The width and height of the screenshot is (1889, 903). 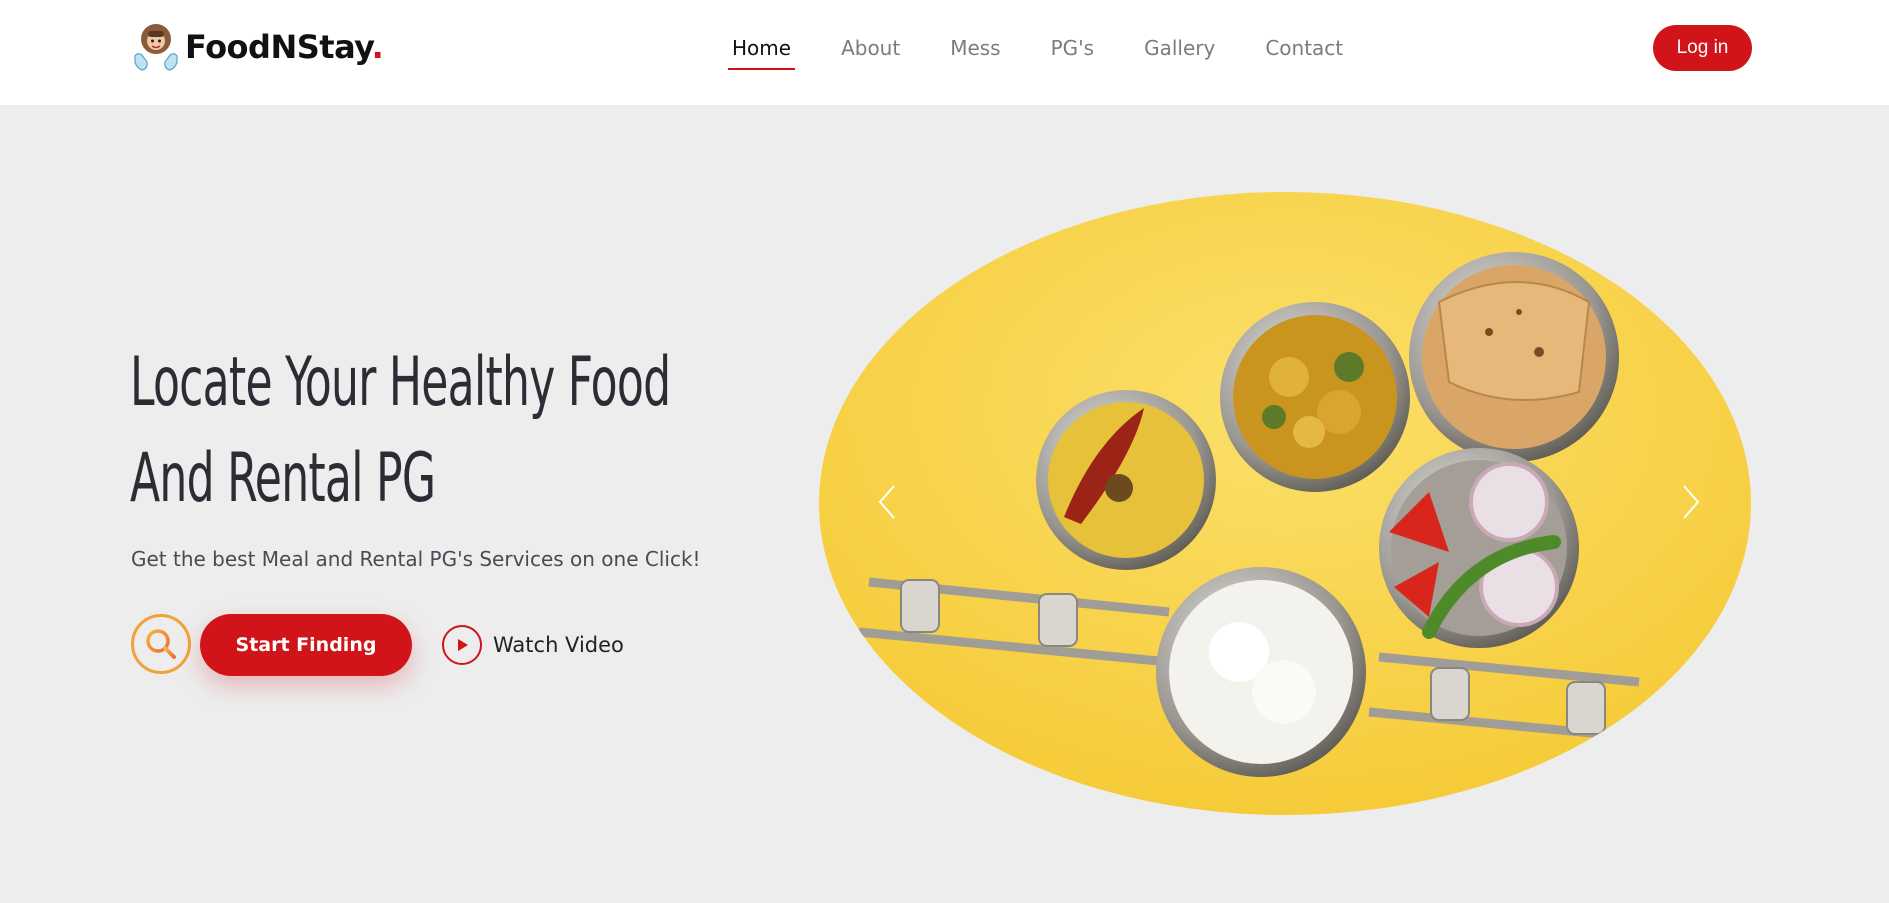 I want to click on mascot-hands-icon, so click(x=156, y=47).